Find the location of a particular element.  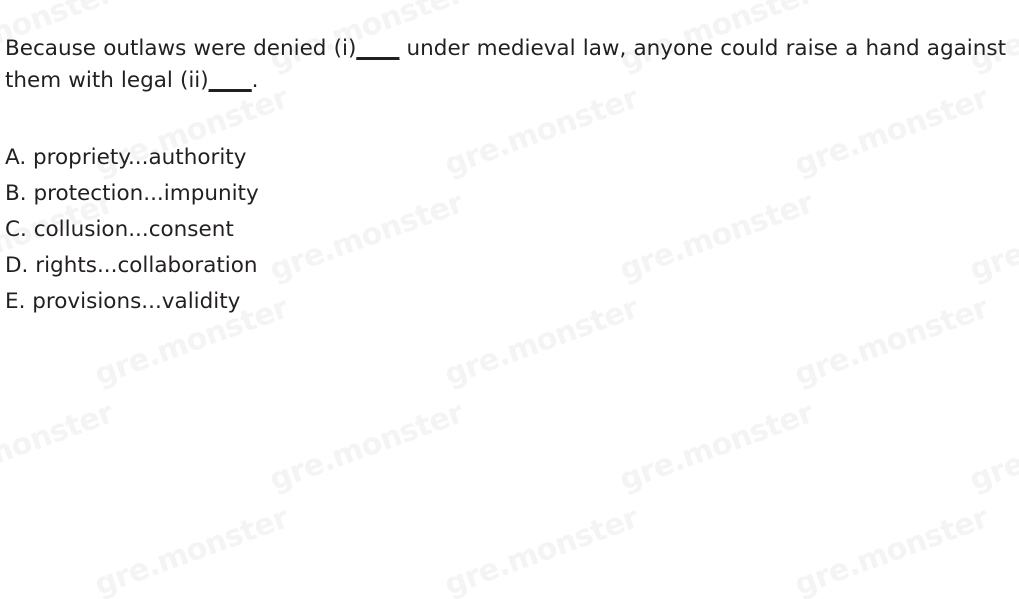

option-text-c: collusion...consent is located at coordinates (133, 229).